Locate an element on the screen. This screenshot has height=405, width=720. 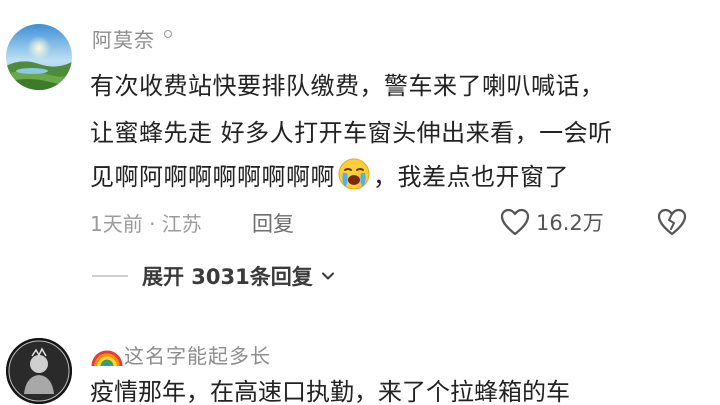
comment-text-segment: 见啊阿啊啊啊啊啊啊啊 is located at coordinates (212, 177).